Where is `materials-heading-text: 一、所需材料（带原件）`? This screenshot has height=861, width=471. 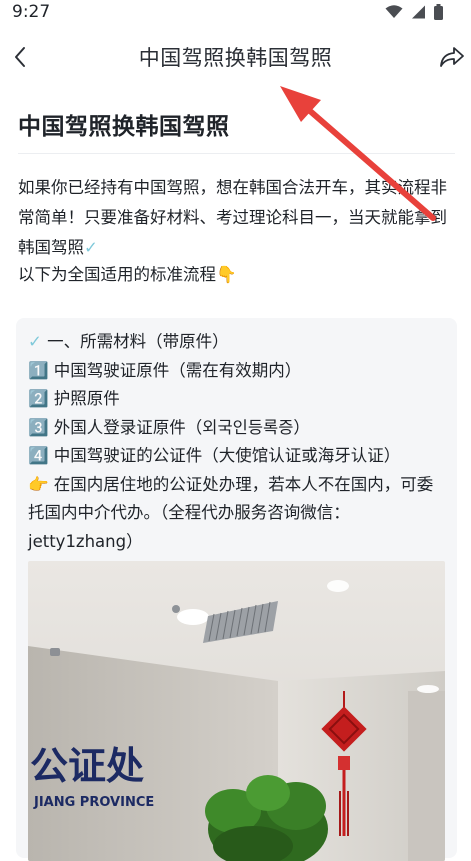 materials-heading-text: 一、所需材料（带原件） is located at coordinates (138, 341).